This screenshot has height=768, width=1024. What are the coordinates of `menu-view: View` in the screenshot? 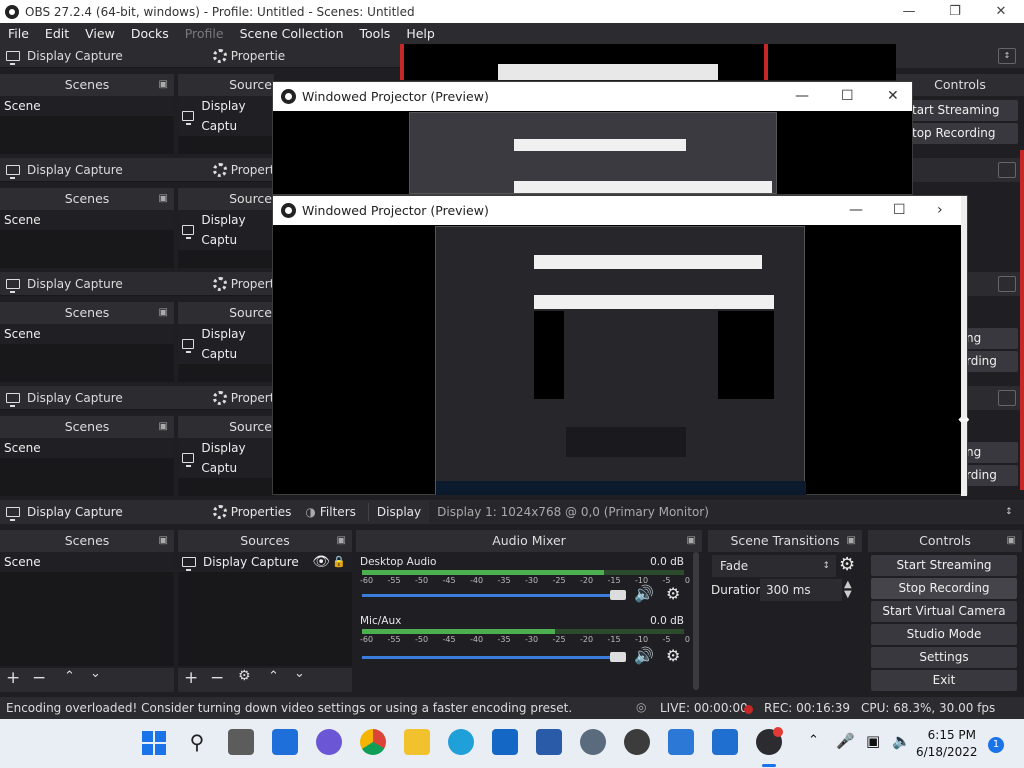 It's located at (100, 33).